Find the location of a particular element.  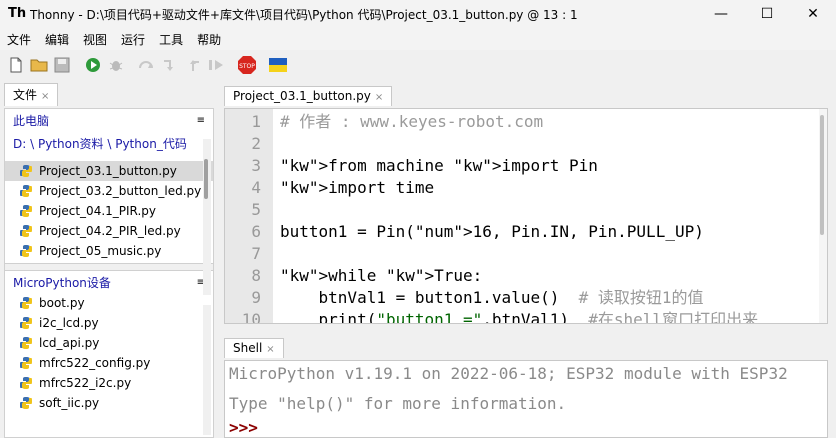

list-item: Project_04.2_PIR_led.py is located at coordinates (109, 231).